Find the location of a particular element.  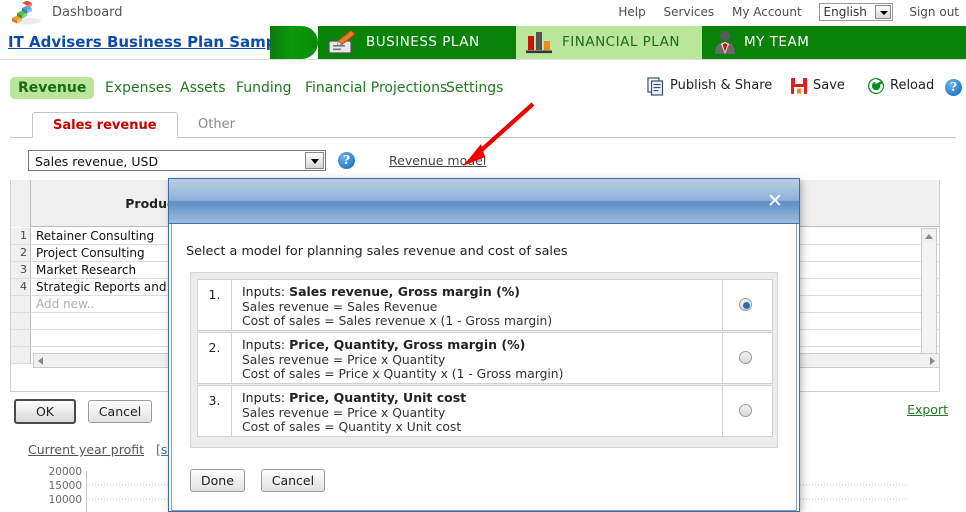

floppy-save-icon is located at coordinates (799, 86).